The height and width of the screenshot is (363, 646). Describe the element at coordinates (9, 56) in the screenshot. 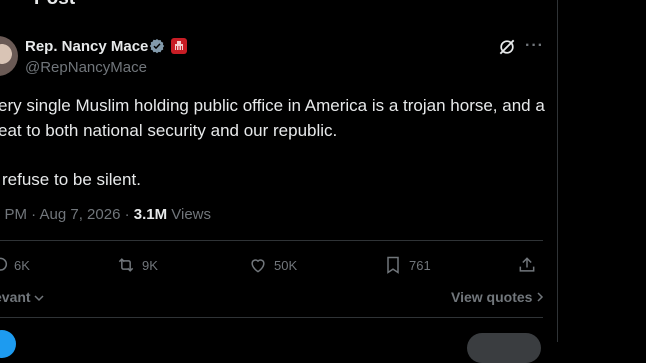

I see `author-avatar` at that location.